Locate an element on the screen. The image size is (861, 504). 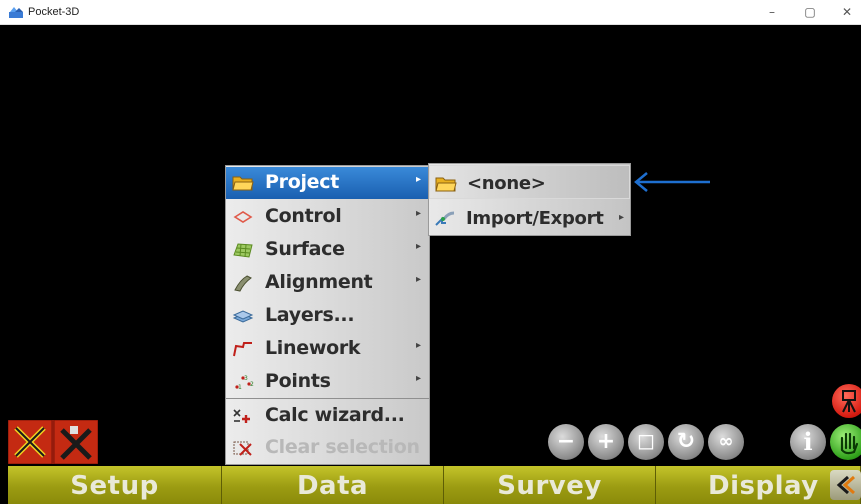
zoom-out-button: − is located at coordinates (566, 442).